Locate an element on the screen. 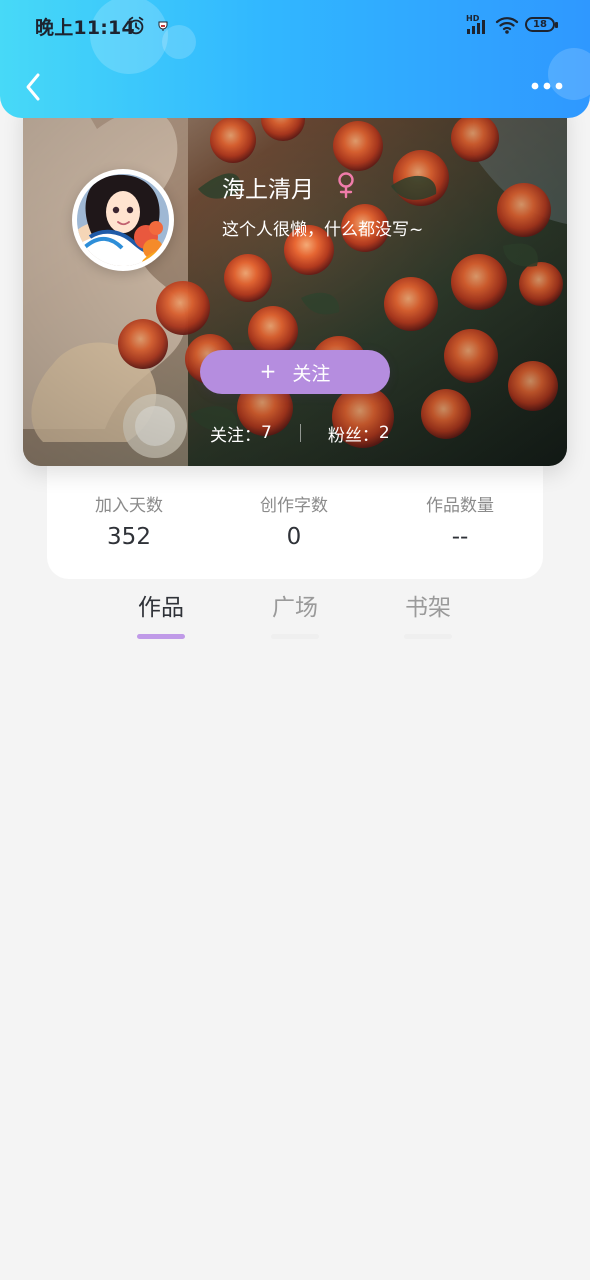 Image resolution: width=590 pixels, height=1280 pixels. tab-bookshelf: 书架 is located at coordinates (428, 615).